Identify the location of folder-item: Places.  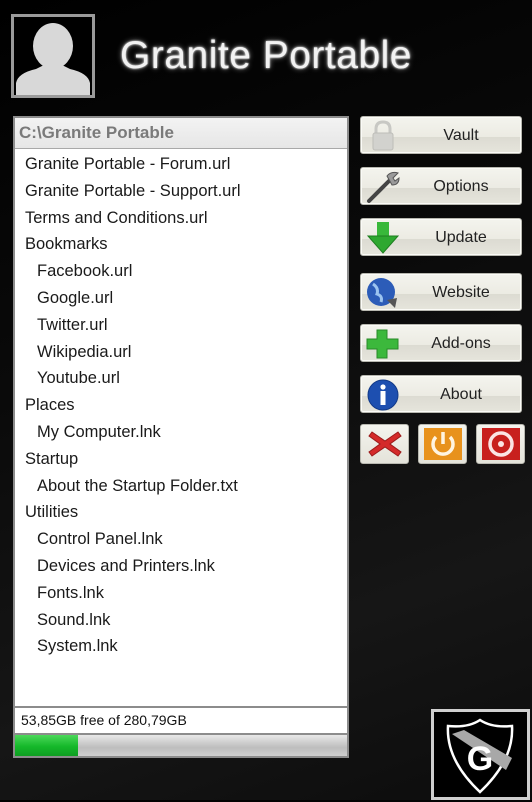
(181, 405).